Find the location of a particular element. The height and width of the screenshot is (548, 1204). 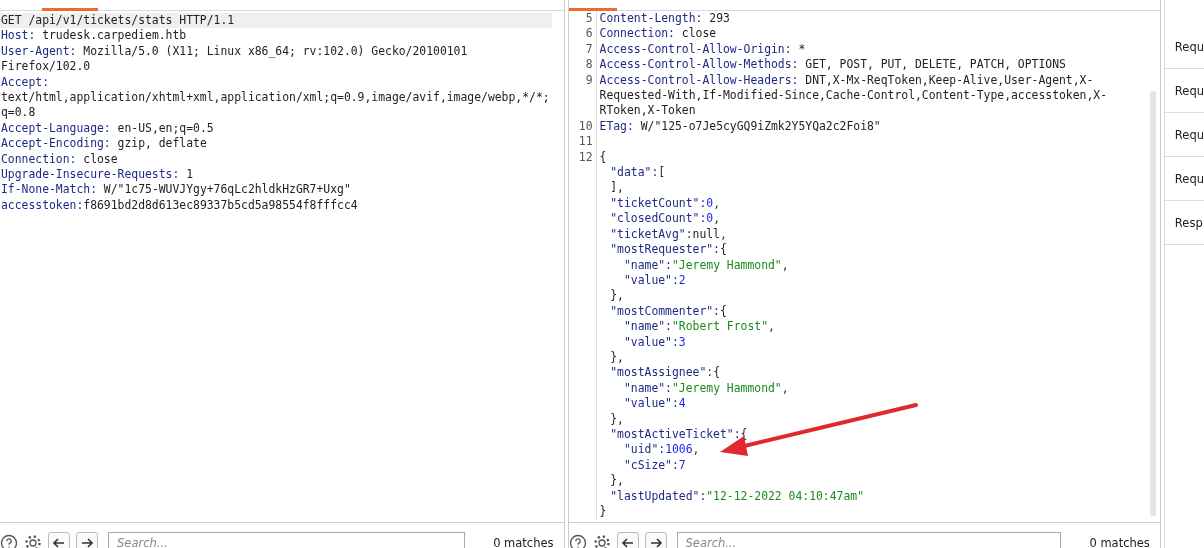

line-number: 7 is located at coordinates (582, 49).